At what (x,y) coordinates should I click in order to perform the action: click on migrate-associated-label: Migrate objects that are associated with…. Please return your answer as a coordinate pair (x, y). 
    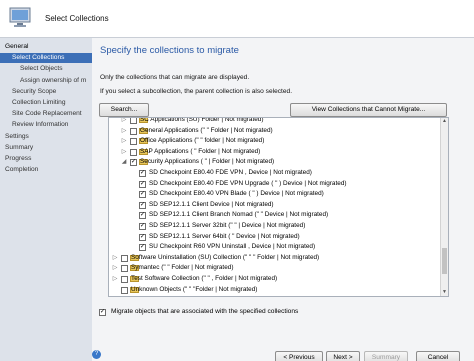
    Looking at the image, I should click on (205, 311).